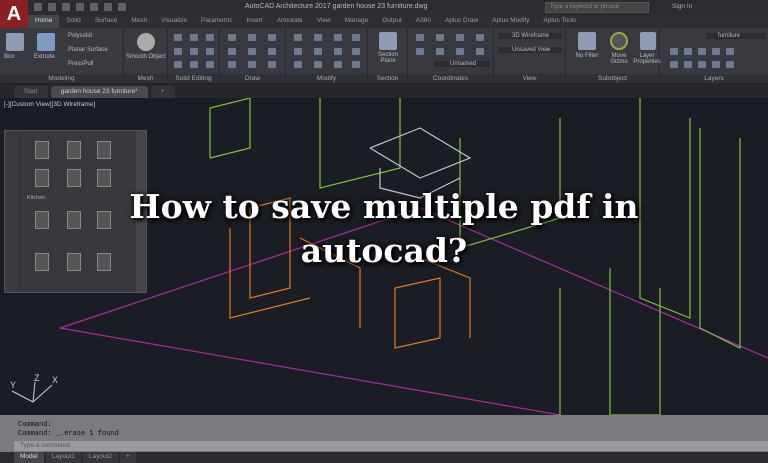 This screenshot has height=463, width=768. I want to click on tab-view: View, so click(324, 21).